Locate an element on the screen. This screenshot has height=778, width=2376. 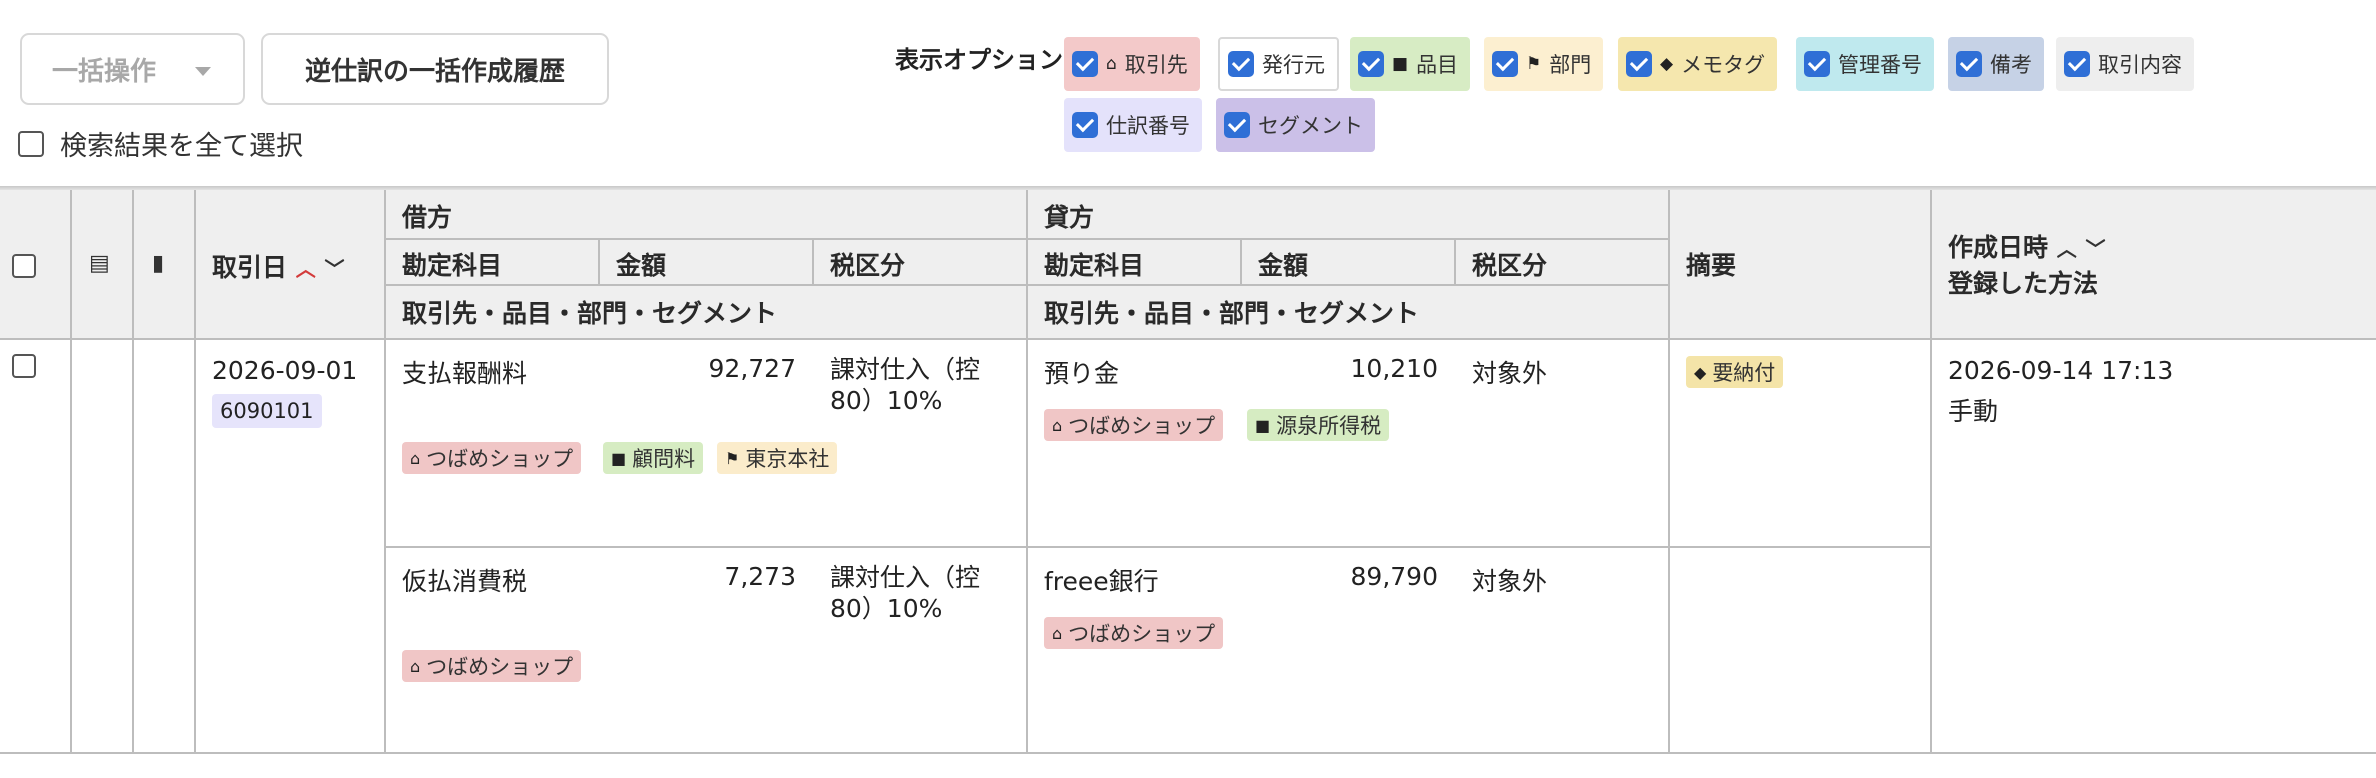
tag-item: ■ 顧問料 is located at coordinates (653, 458).